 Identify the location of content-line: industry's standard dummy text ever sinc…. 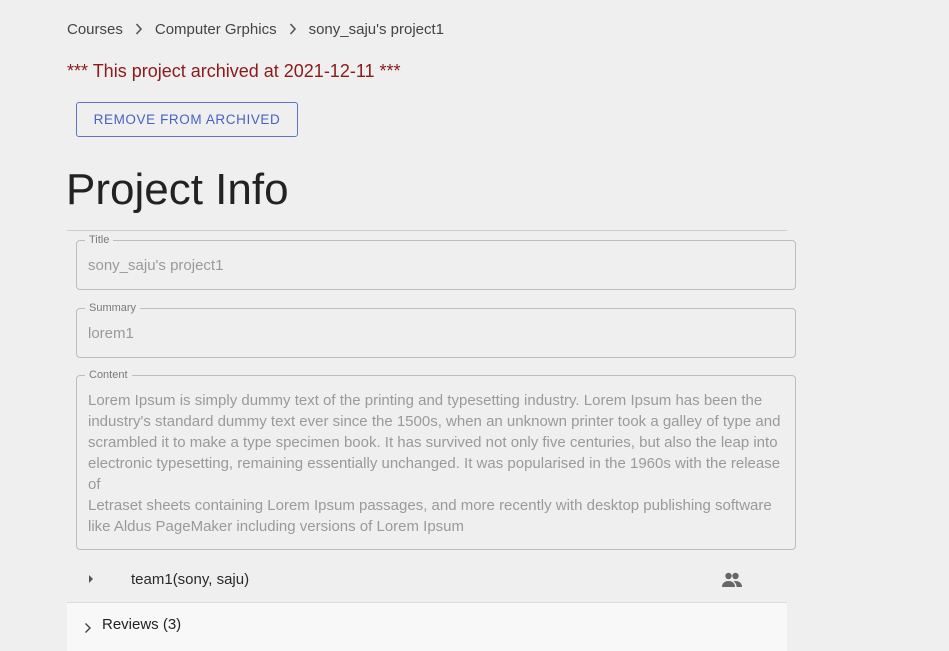
(434, 421).